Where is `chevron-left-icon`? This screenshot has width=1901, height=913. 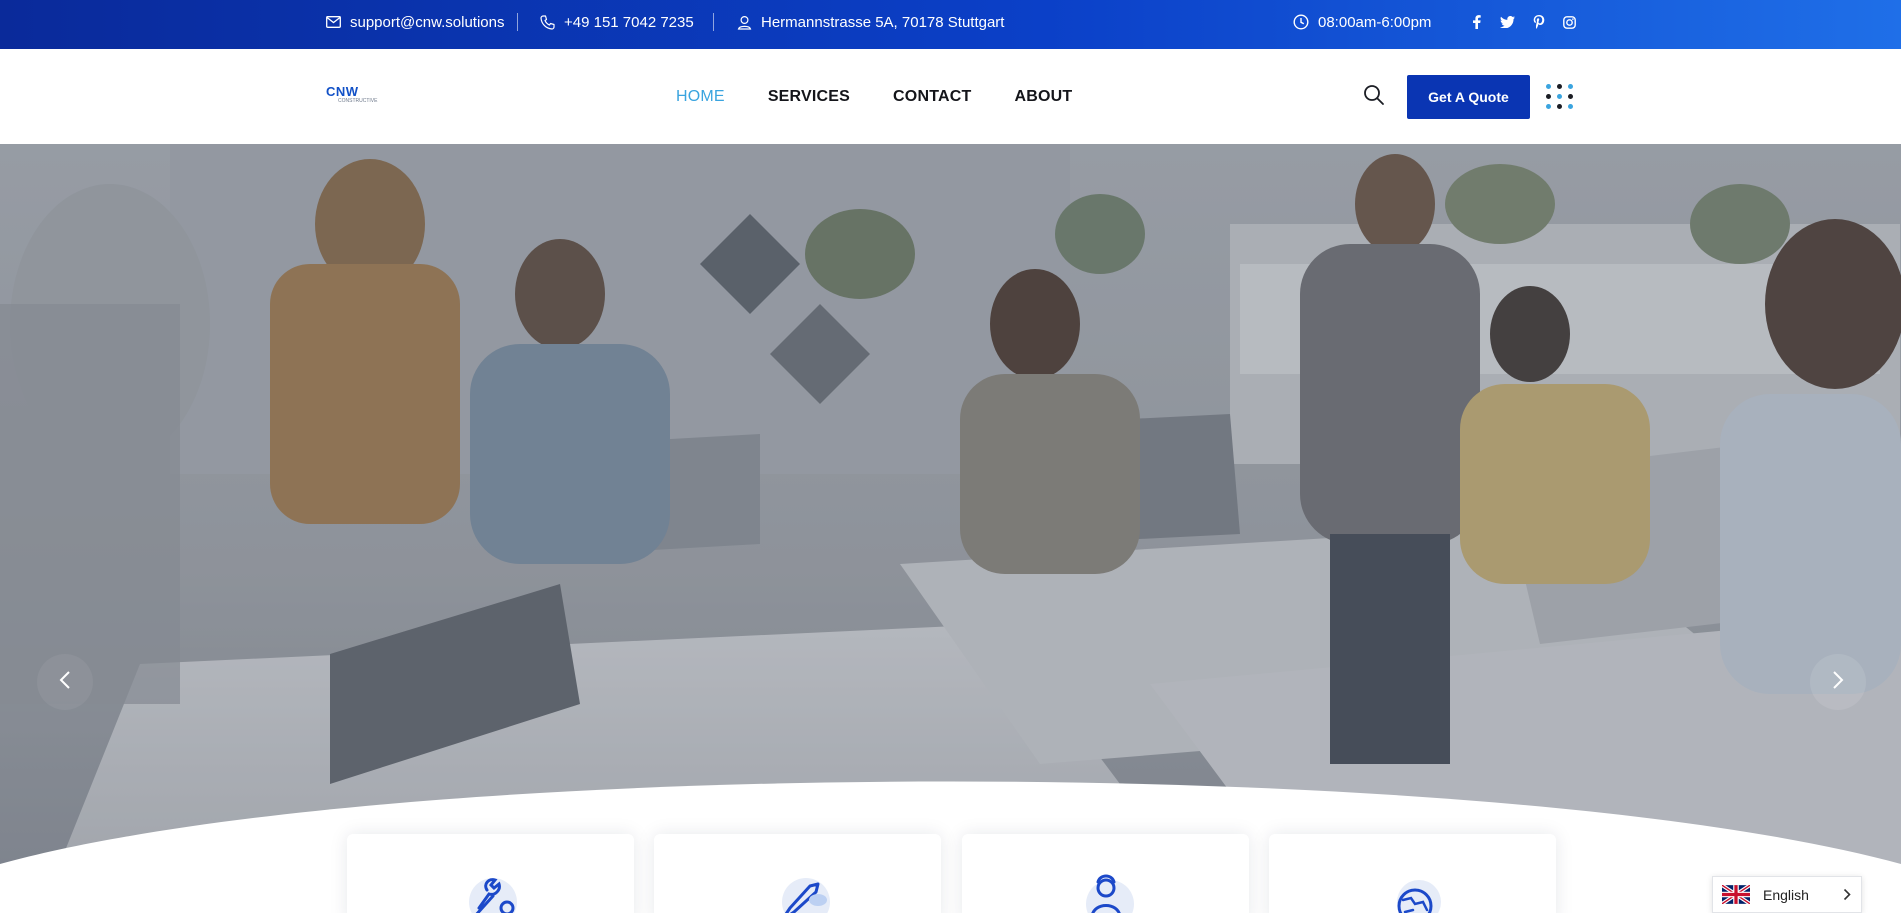 chevron-left-icon is located at coordinates (65, 682).